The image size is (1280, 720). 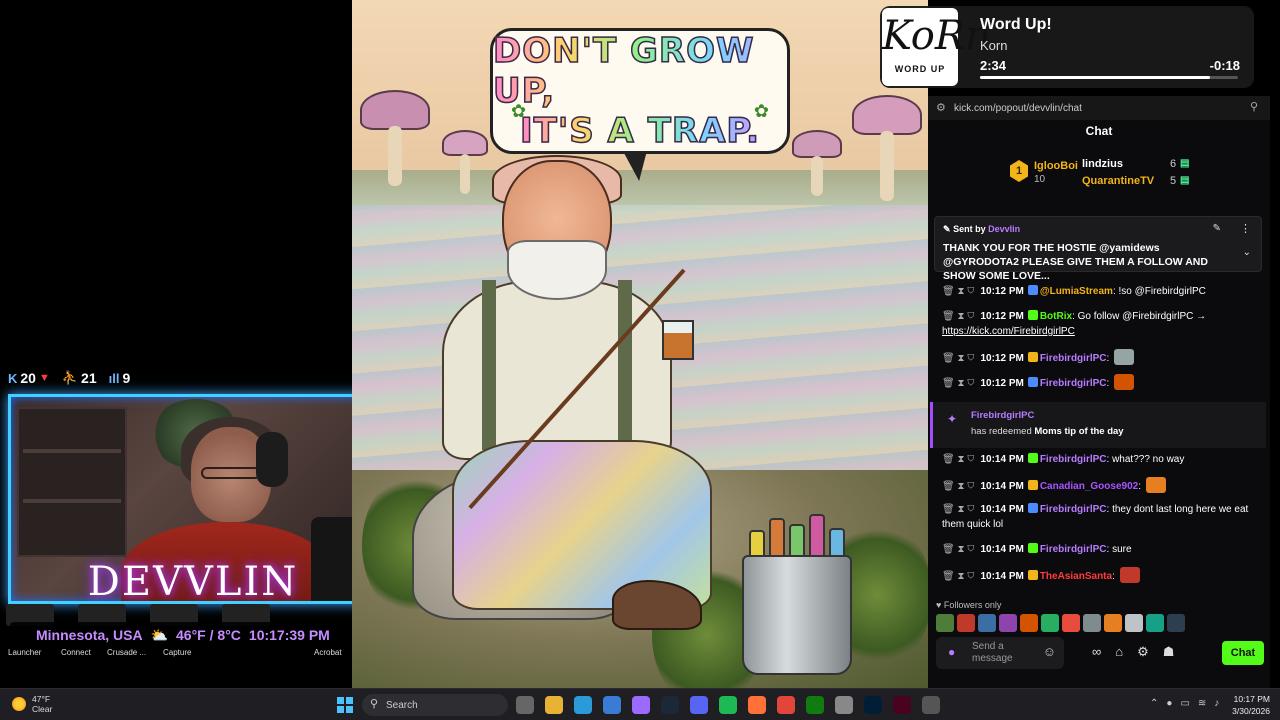 I want to click on reward-icon: ✦, so click(x=952, y=419).